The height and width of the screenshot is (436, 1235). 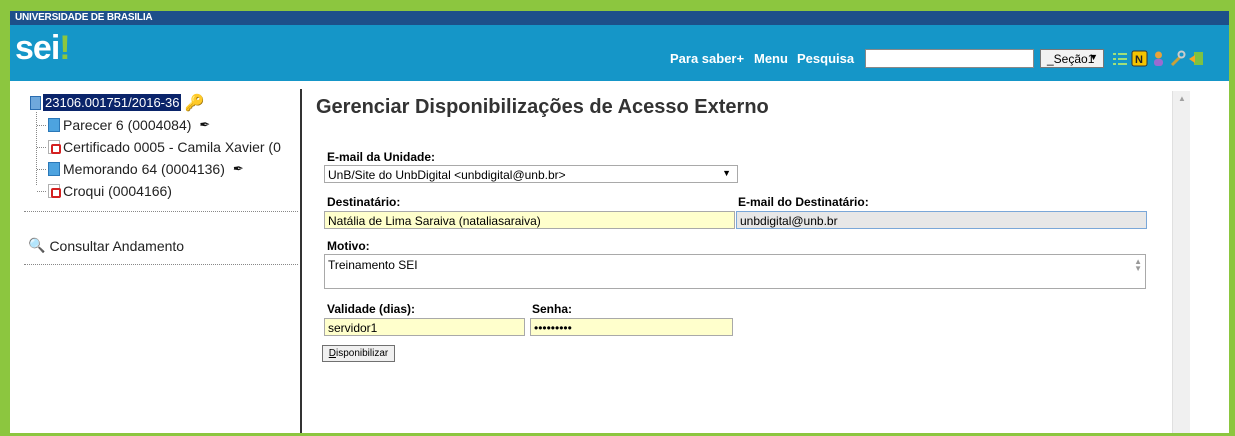 What do you see at coordinates (941, 220) in the screenshot?
I see `email-destinatario-field: unbdigital@unb.br` at bounding box center [941, 220].